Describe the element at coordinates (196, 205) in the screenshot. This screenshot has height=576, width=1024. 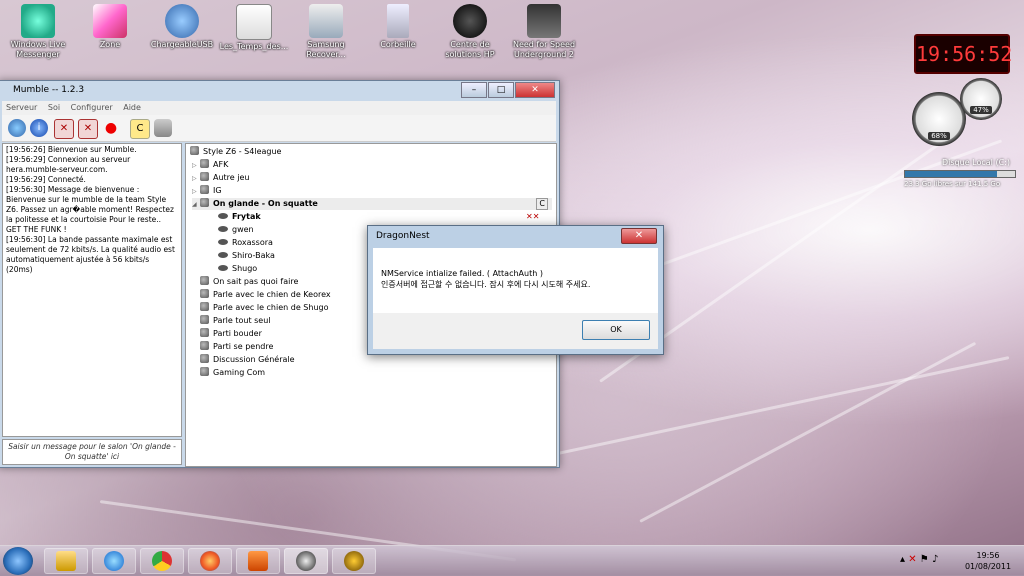
I see `collapse-icon: ◢` at that location.